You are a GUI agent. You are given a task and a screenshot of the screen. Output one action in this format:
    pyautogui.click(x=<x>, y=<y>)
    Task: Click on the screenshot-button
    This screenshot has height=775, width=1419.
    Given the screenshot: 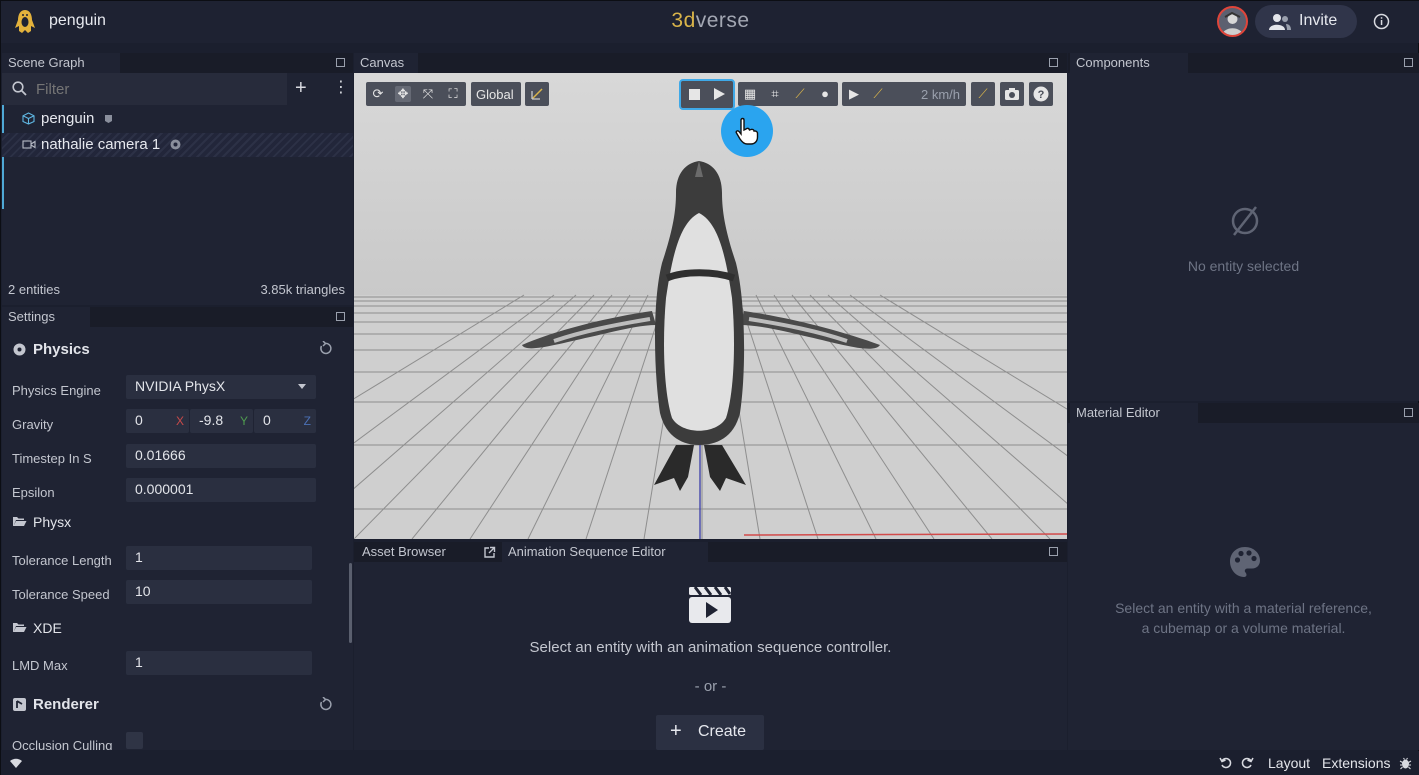 What is the action you would take?
    pyautogui.click(x=1012, y=94)
    